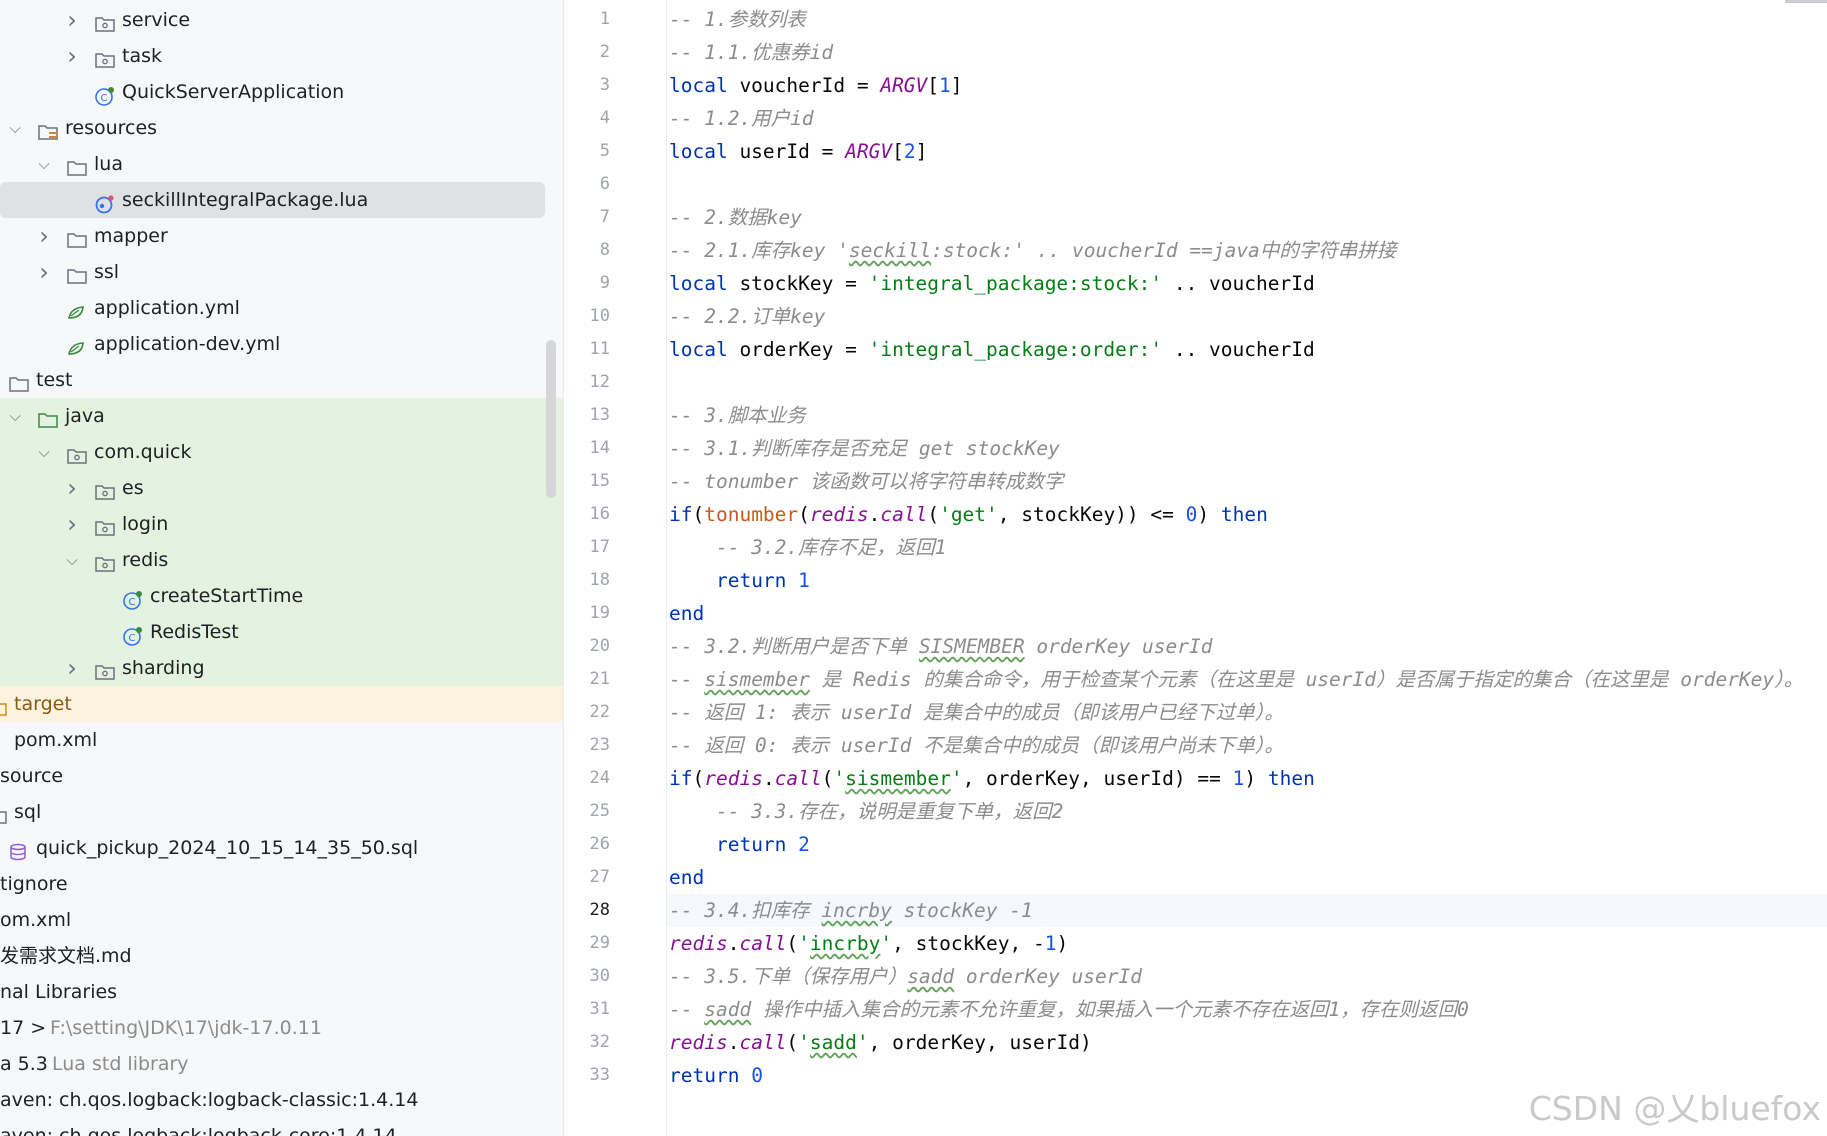 Image resolution: width=1827 pixels, height=1136 pixels. What do you see at coordinates (735, 217) in the screenshot?
I see `code-line: -- 2.数据key` at bounding box center [735, 217].